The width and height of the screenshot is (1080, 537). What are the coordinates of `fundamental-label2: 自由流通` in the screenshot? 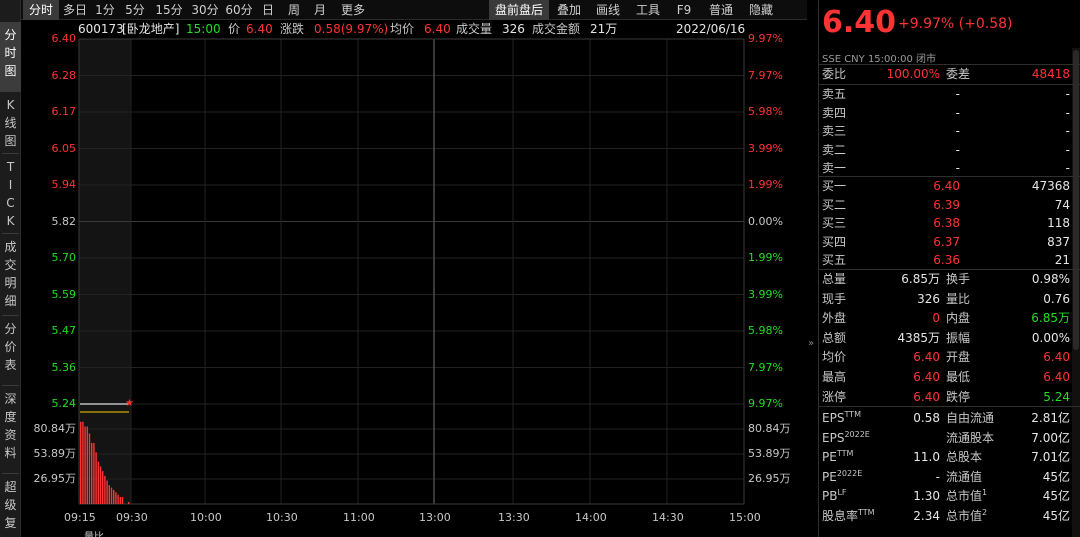 It's located at (970, 418).